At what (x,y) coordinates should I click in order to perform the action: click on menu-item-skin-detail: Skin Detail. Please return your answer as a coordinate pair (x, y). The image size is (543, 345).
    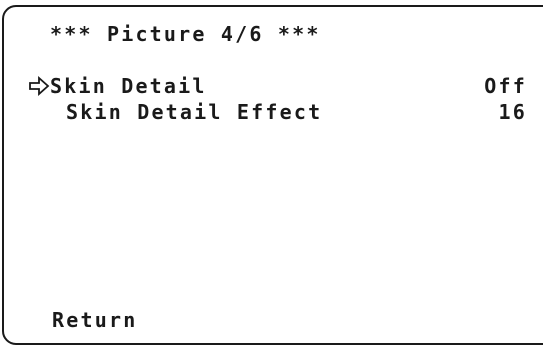
    Looking at the image, I should click on (128, 86).